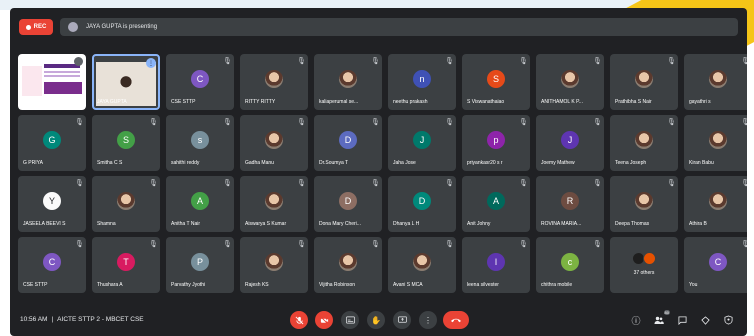 The image size is (754, 336). I want to click on others-tile: 37 others, so click(644, 265).